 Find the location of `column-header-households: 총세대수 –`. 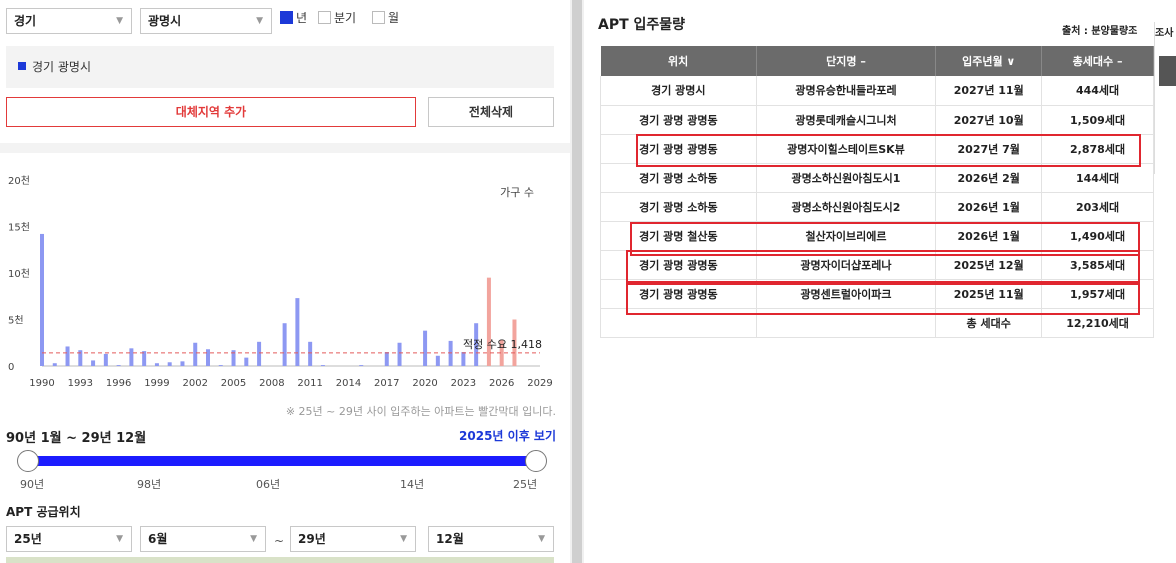

column-header-households: 총세대수 – is located at coordinates (1097, 61).